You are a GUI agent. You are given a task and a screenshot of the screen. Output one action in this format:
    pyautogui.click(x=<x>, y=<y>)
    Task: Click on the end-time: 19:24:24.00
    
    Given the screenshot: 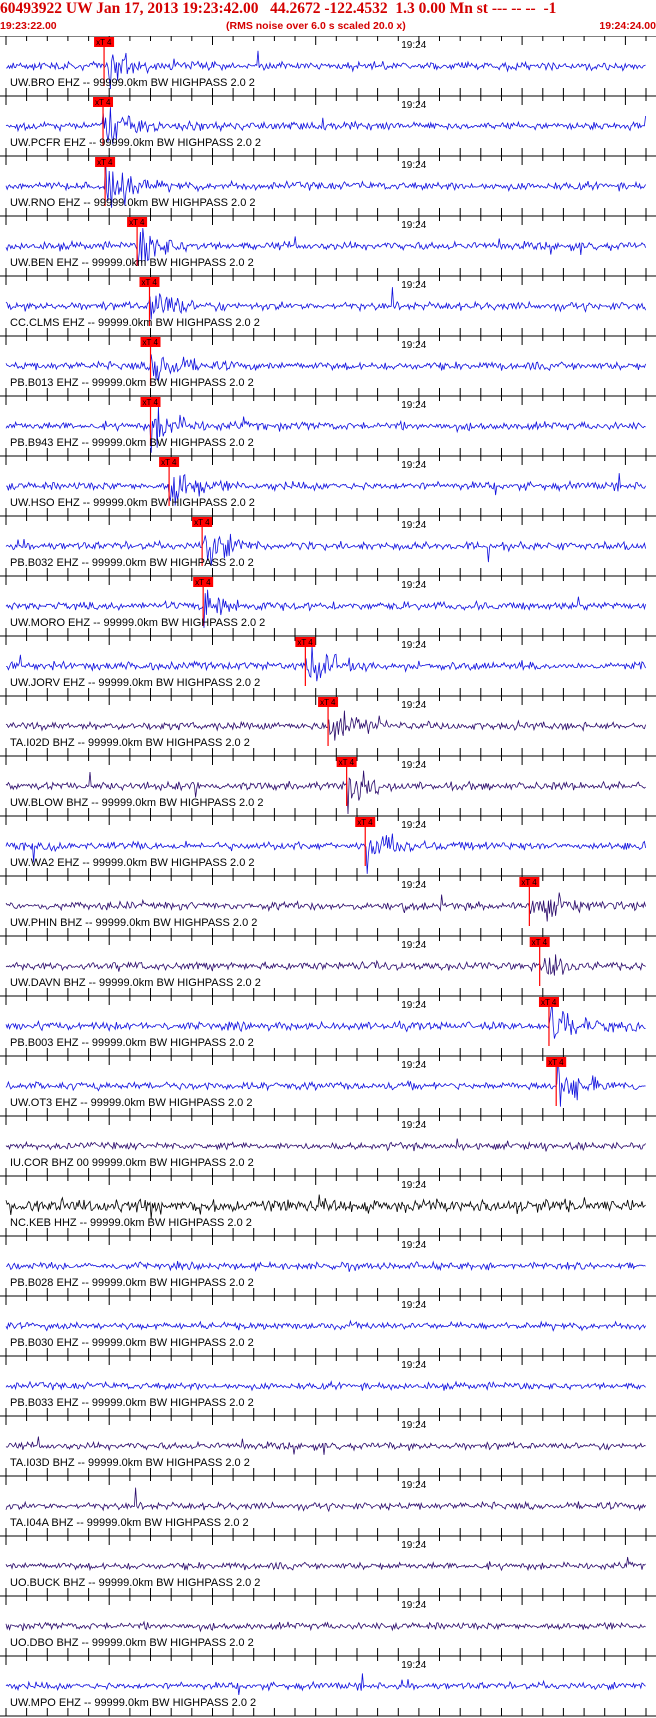 What is the action you would take?
    pyautogui.click(x=627, y=26)
    